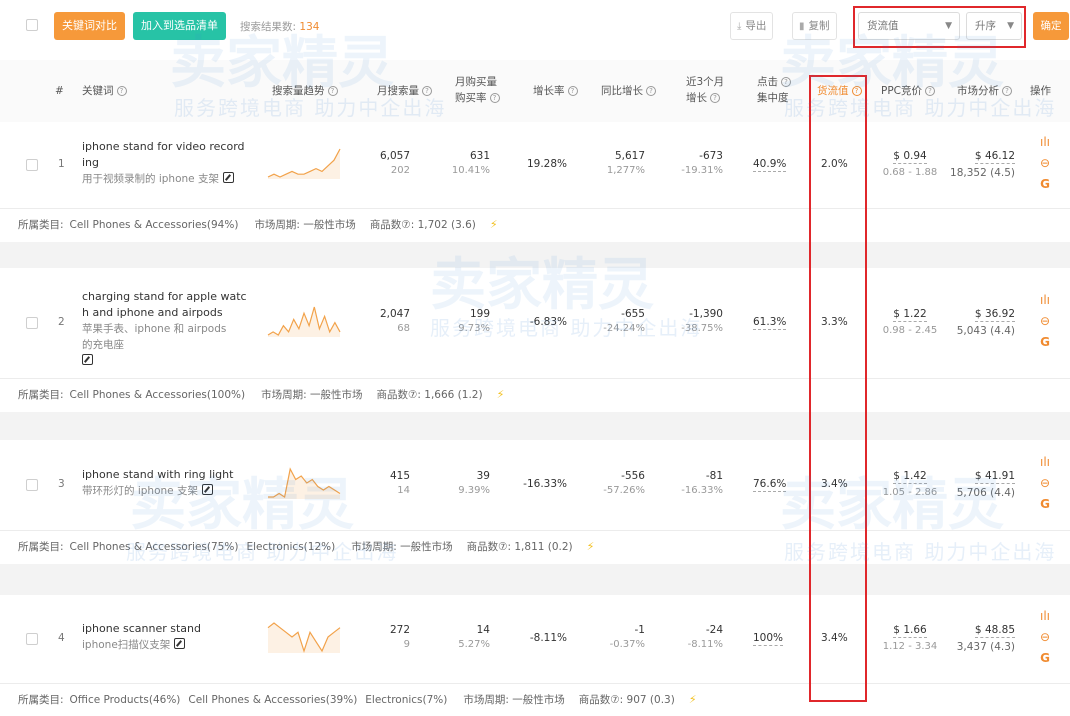 This screenshot has height=716, width=1070. I want to click on help-icon: ?, so click(332, 91).